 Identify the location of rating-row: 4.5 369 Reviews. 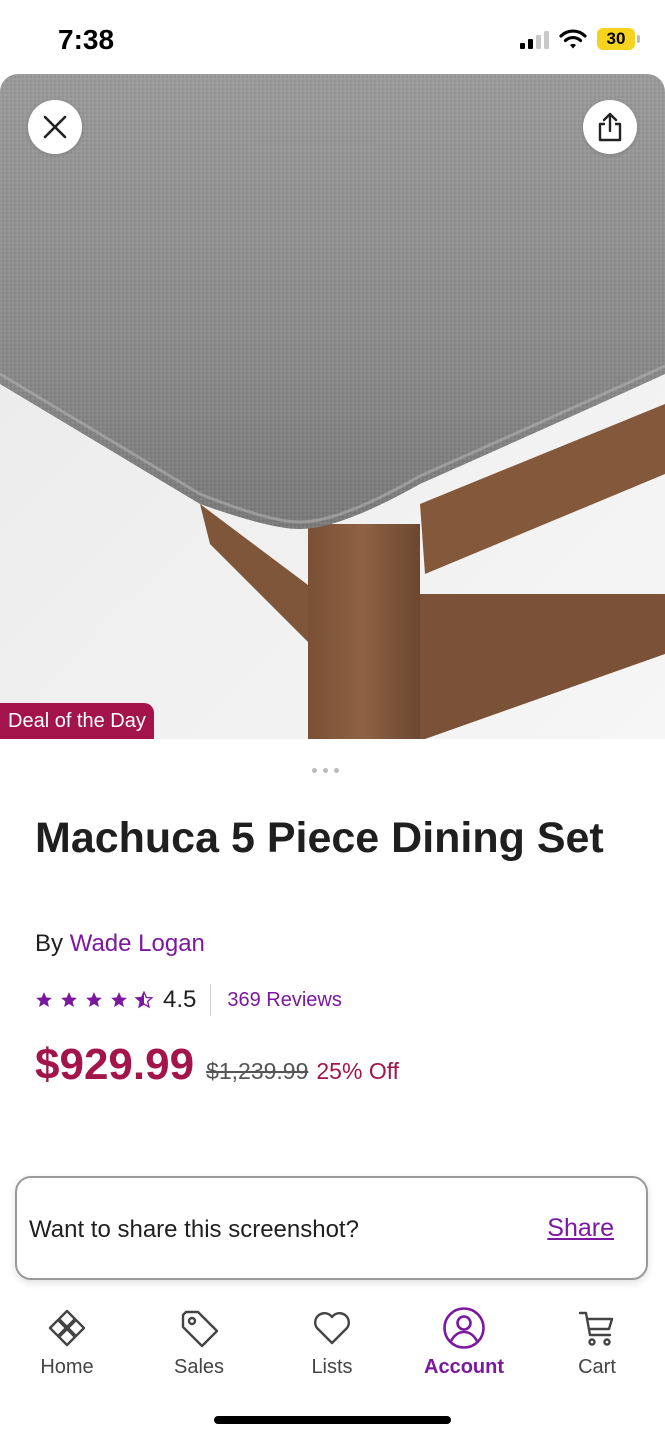
(188, 1000).